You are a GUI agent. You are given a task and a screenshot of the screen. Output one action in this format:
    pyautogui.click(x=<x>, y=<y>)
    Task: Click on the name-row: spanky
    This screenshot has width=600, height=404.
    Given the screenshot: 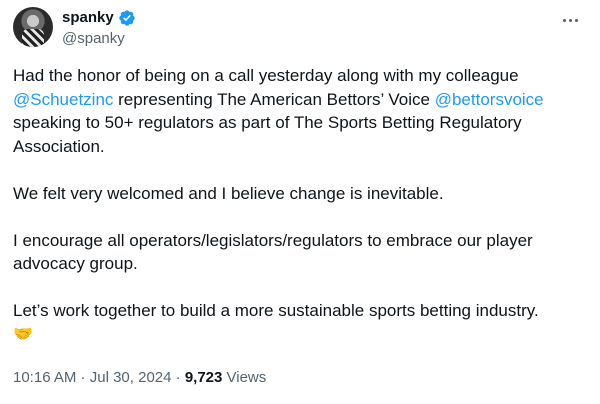 What is the action you would take?
    pyautogui.click(x=99, y=18)
    